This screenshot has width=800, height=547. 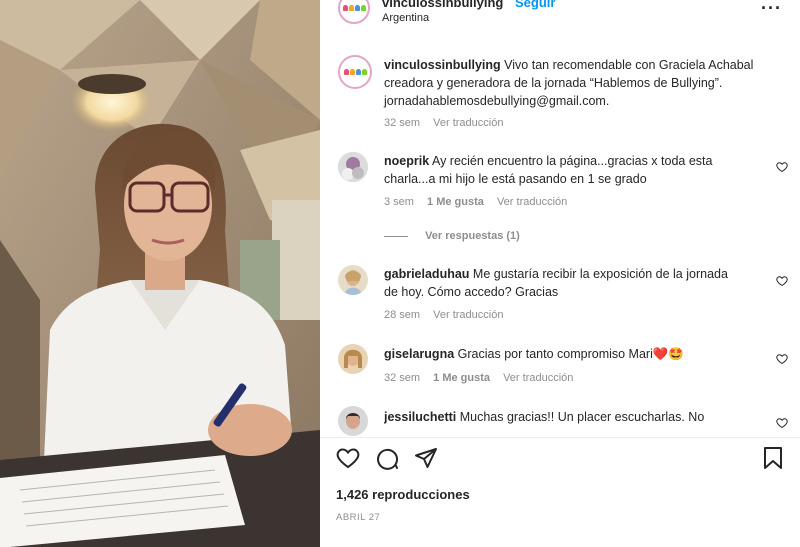 What do you see at coordinates (426, 460) in the screenshot?
I see `share-icon` at bounding box center [426, 460].